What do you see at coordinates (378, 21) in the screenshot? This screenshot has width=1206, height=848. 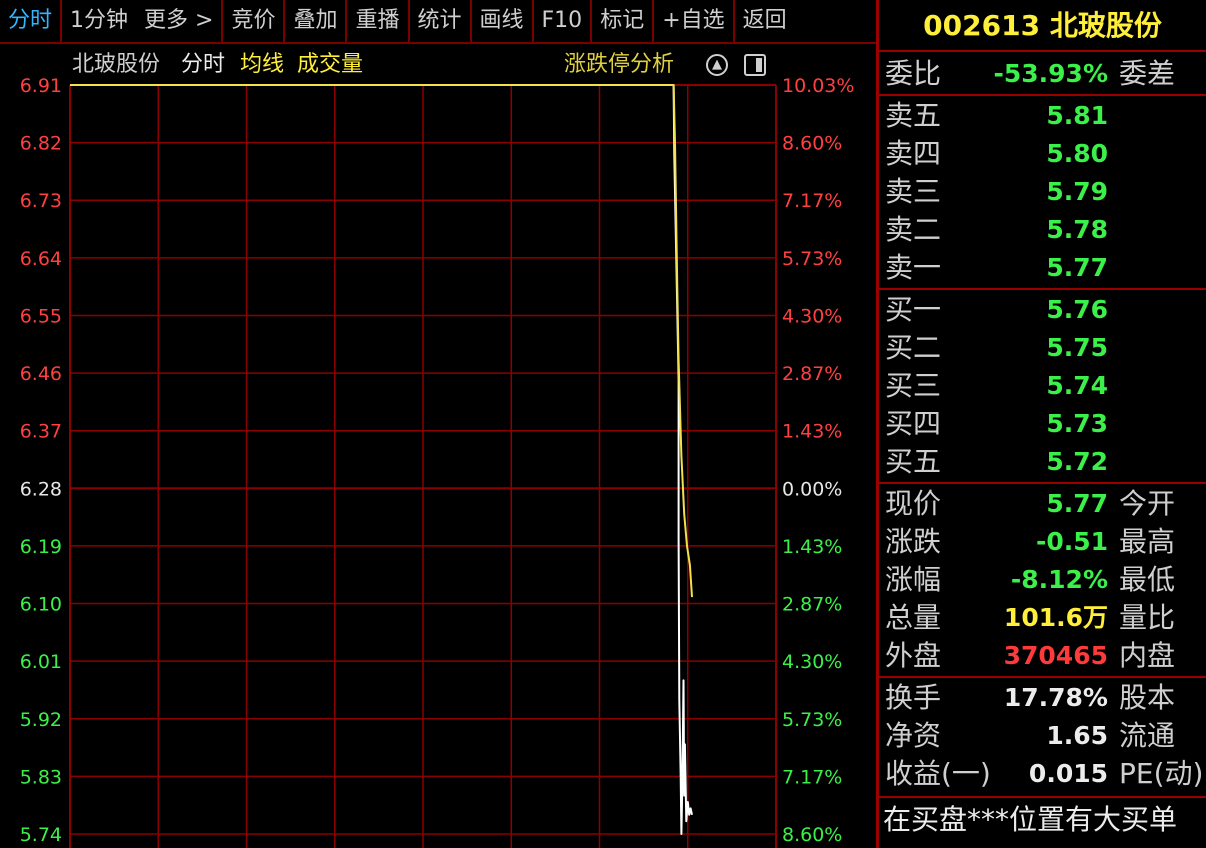 I see `tab-replay: 重播` at bounding box center [378, 21].